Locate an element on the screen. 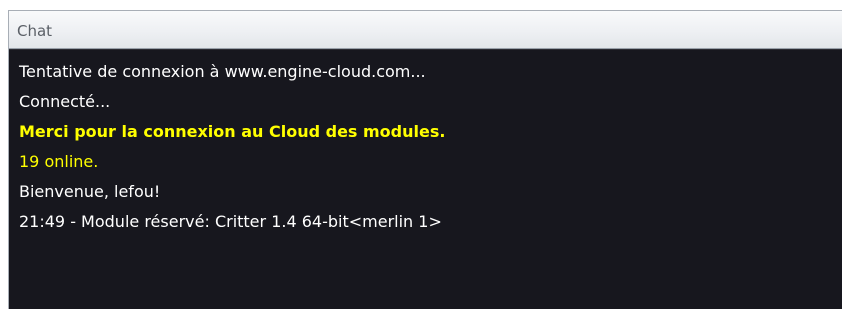 This screenshot has height=309, width=842. chat-message: Bienvenue, lefou! is located at coordinates (90, 191).